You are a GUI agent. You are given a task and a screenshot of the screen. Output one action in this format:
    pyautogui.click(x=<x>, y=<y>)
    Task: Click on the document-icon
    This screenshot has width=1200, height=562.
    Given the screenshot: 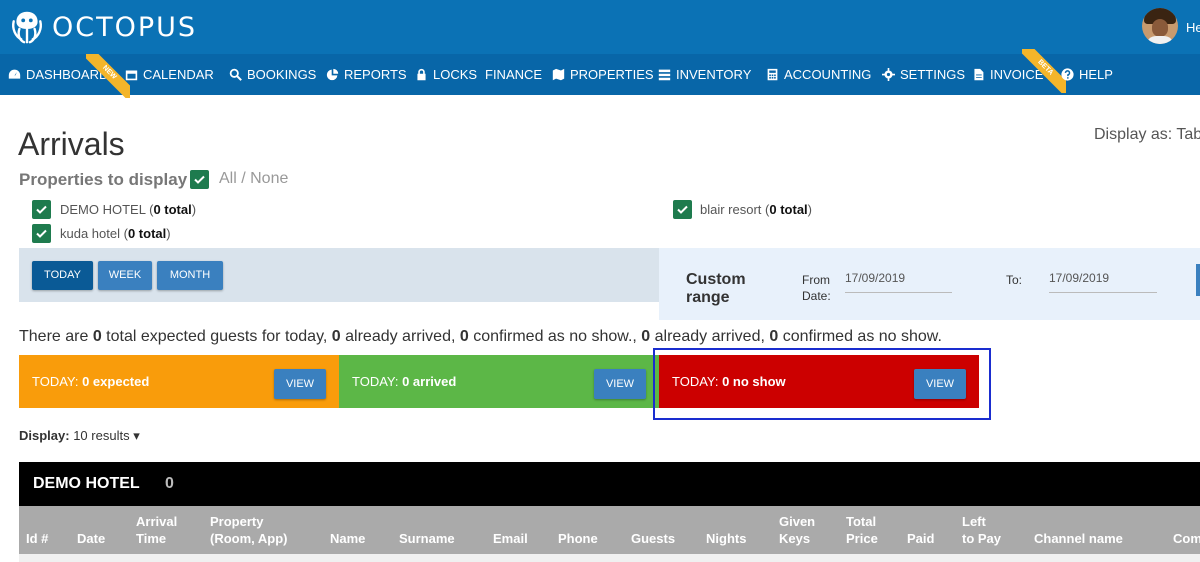 What is the action you would take?
    pyautogui.click(x=979, y=74)
    